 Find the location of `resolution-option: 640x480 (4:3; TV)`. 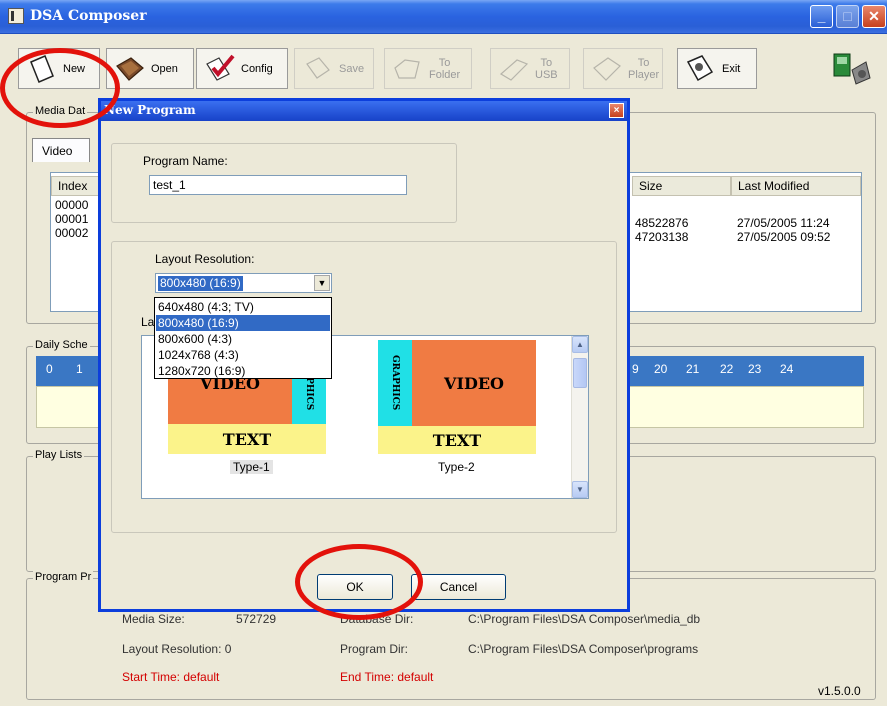

resolution-option: 640x480 (4:3; TV) is located at coordinates (243, 307).